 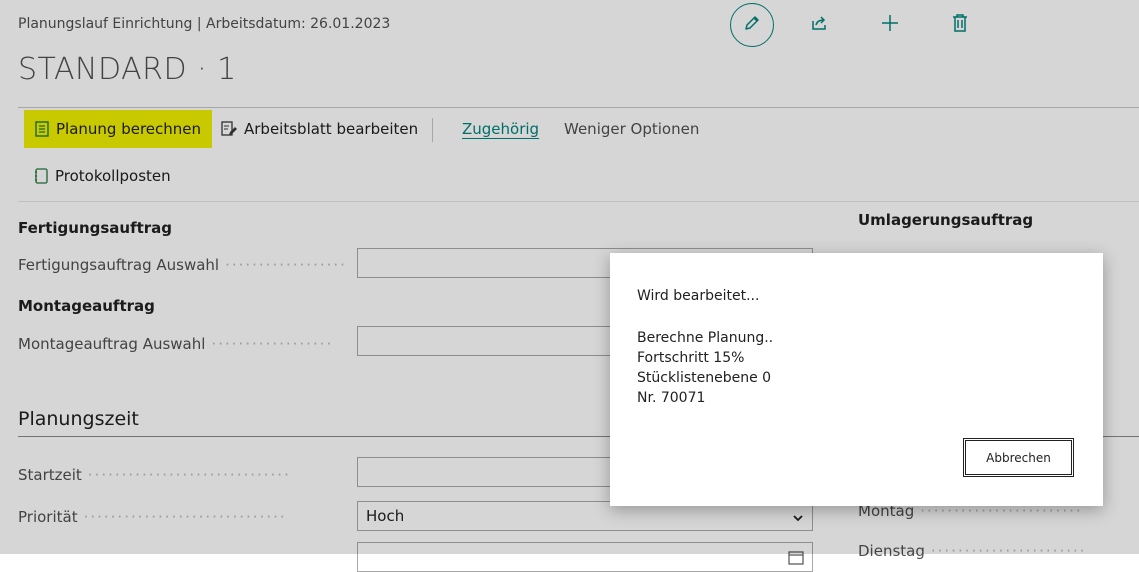 What do you see at coordinates (705, 338) in the screenshot?
I see `dialog-line-status: Berechne Planung..` at bounding box center [705, 338].